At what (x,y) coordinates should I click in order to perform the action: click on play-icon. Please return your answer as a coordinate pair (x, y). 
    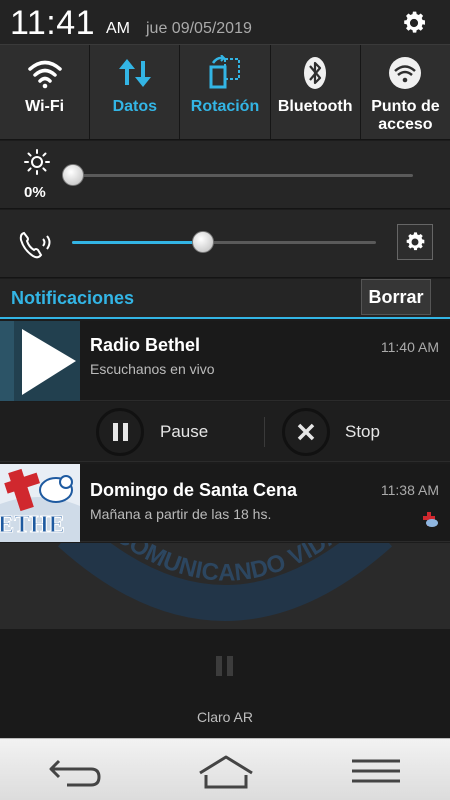
    Looking at the image, I should click on (40, 361).